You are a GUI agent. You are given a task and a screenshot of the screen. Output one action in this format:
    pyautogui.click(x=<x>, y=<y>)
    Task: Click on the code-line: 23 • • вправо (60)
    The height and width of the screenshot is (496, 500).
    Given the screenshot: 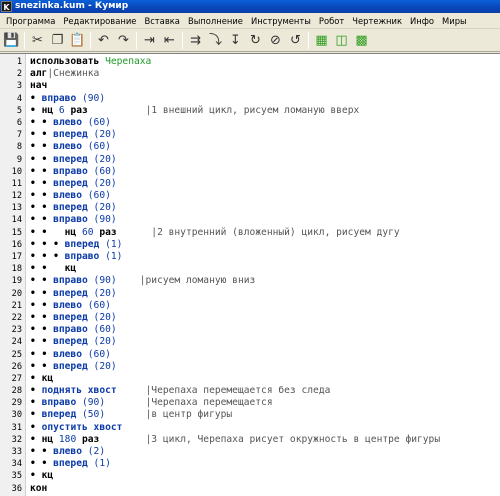 What is the action you would take?
    pyautogui.click(x=250, y=330)
    